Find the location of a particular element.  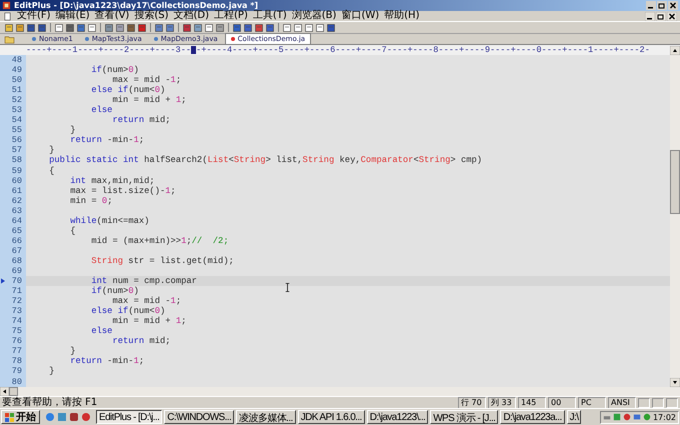

line-number: 69 is located at coordinates (17, 271).